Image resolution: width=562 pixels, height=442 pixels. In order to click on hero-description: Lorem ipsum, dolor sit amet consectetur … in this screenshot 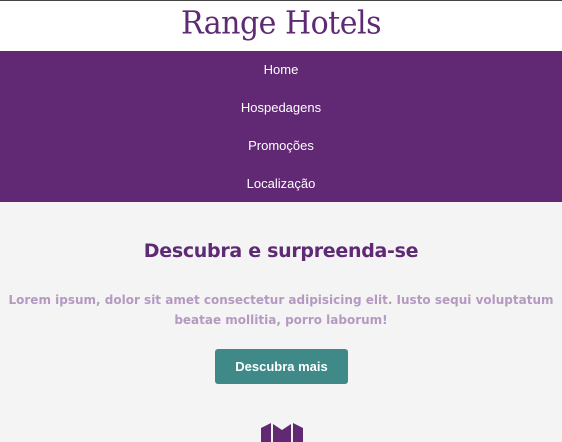, I will do `click(281, 310)`.